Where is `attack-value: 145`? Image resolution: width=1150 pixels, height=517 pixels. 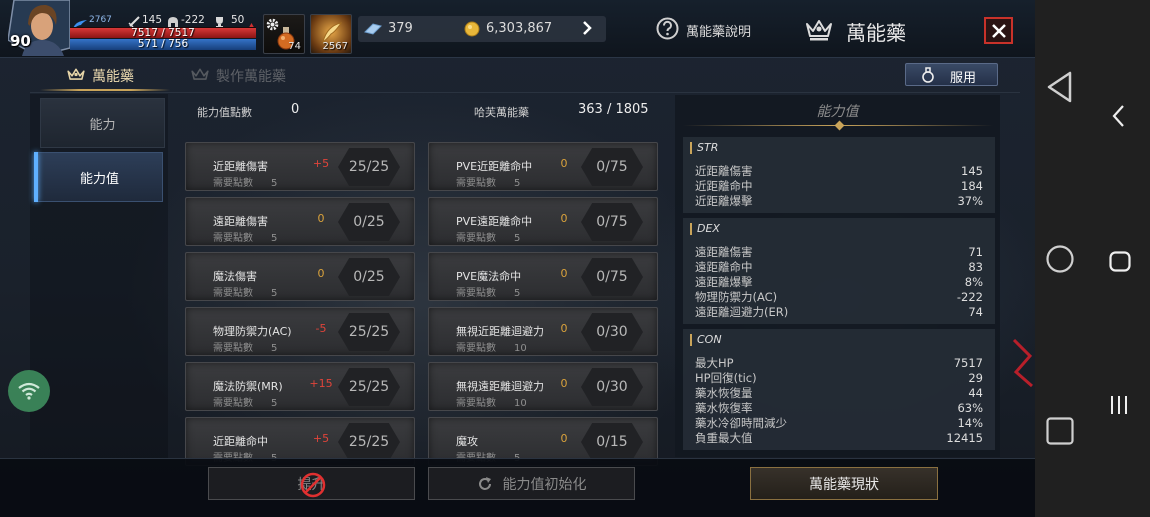 attack-value: 145 is located at coordinates (152, 20).